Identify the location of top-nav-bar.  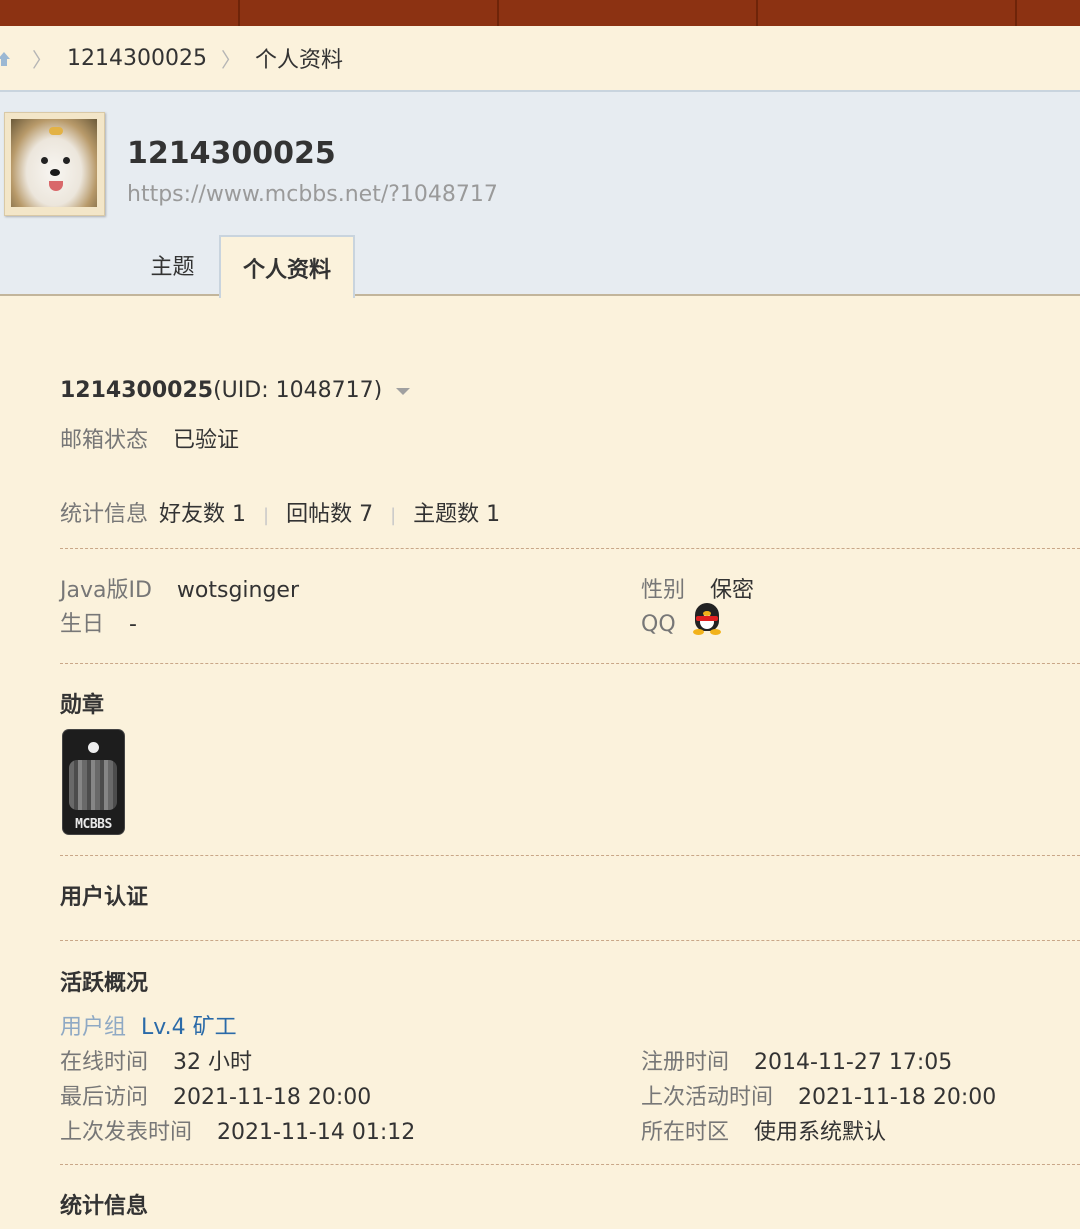
(540, 13).